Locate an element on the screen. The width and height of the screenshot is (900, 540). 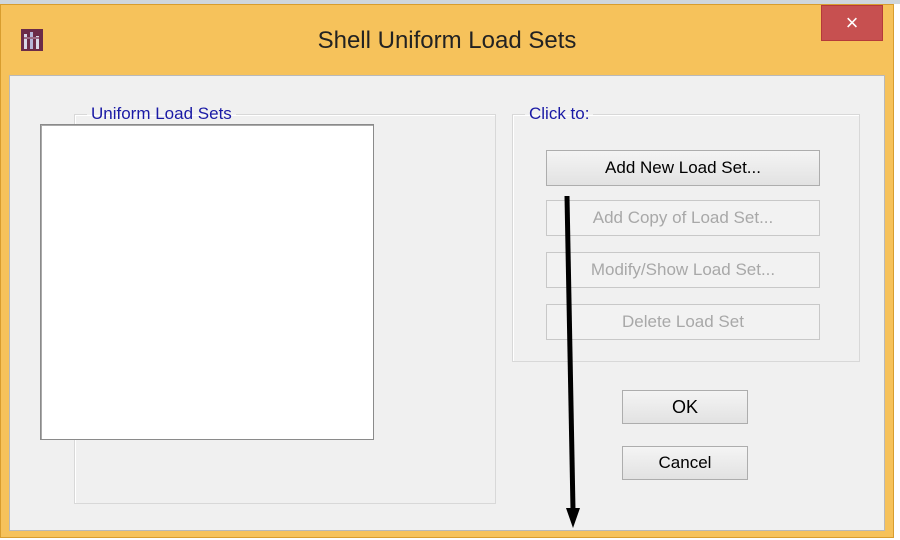
delete-load-set-button: Delete Load Set is located at coordinates (683, 322).